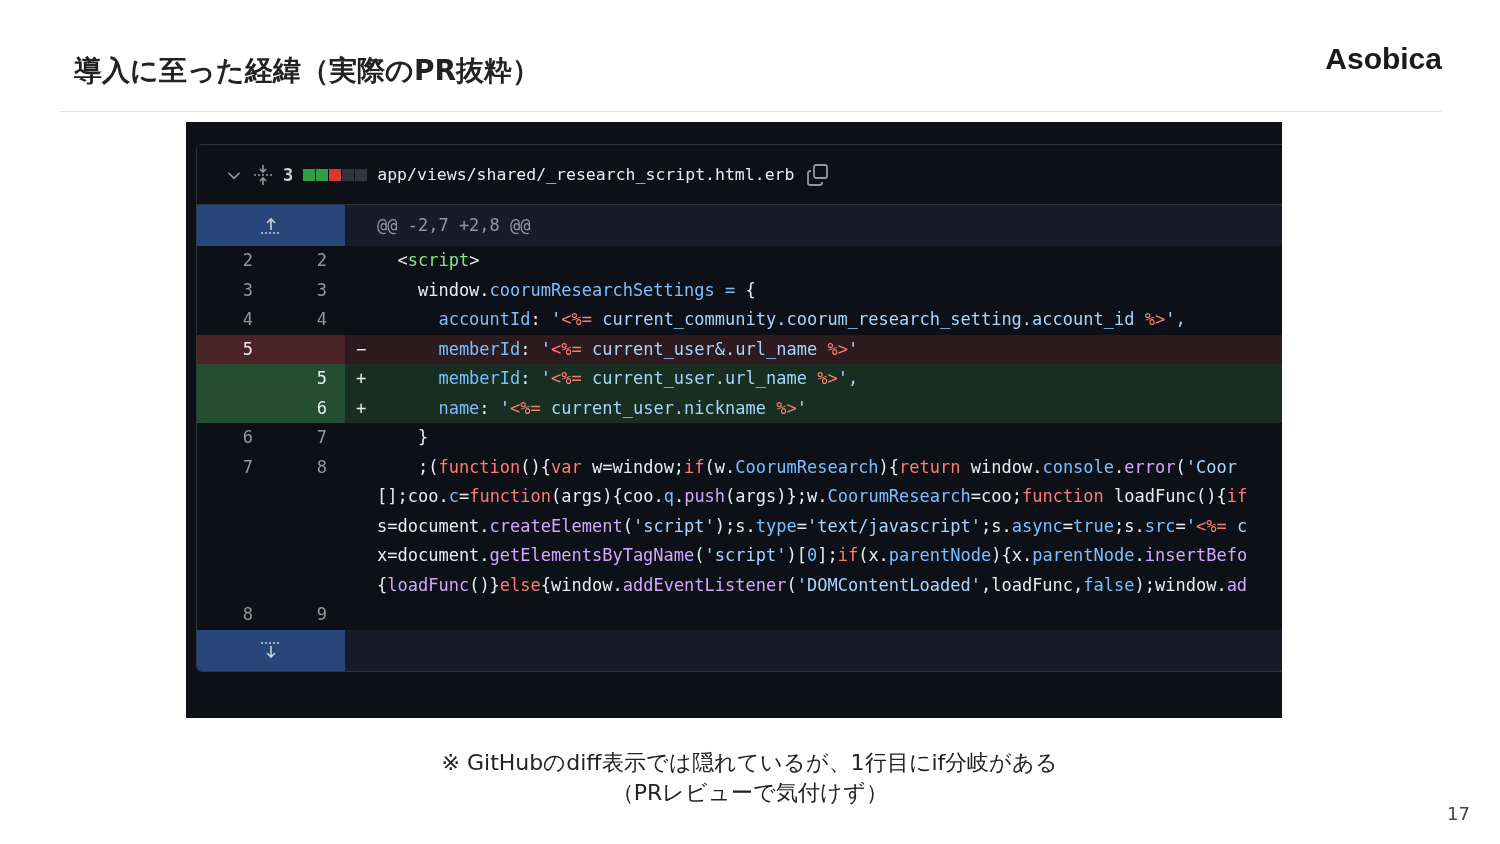  I want to click on code-line: memberId: '<%= current_user.url_name %>',, so click(648, 378).